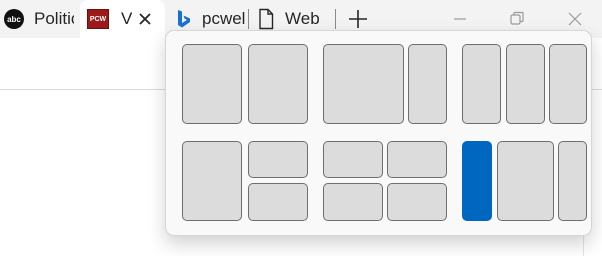 The image size is (602, 256). What do you see at coordinates (477, 181) in the screenshot?
I see `snap-zone-selected` at bounding box center [477, 181].